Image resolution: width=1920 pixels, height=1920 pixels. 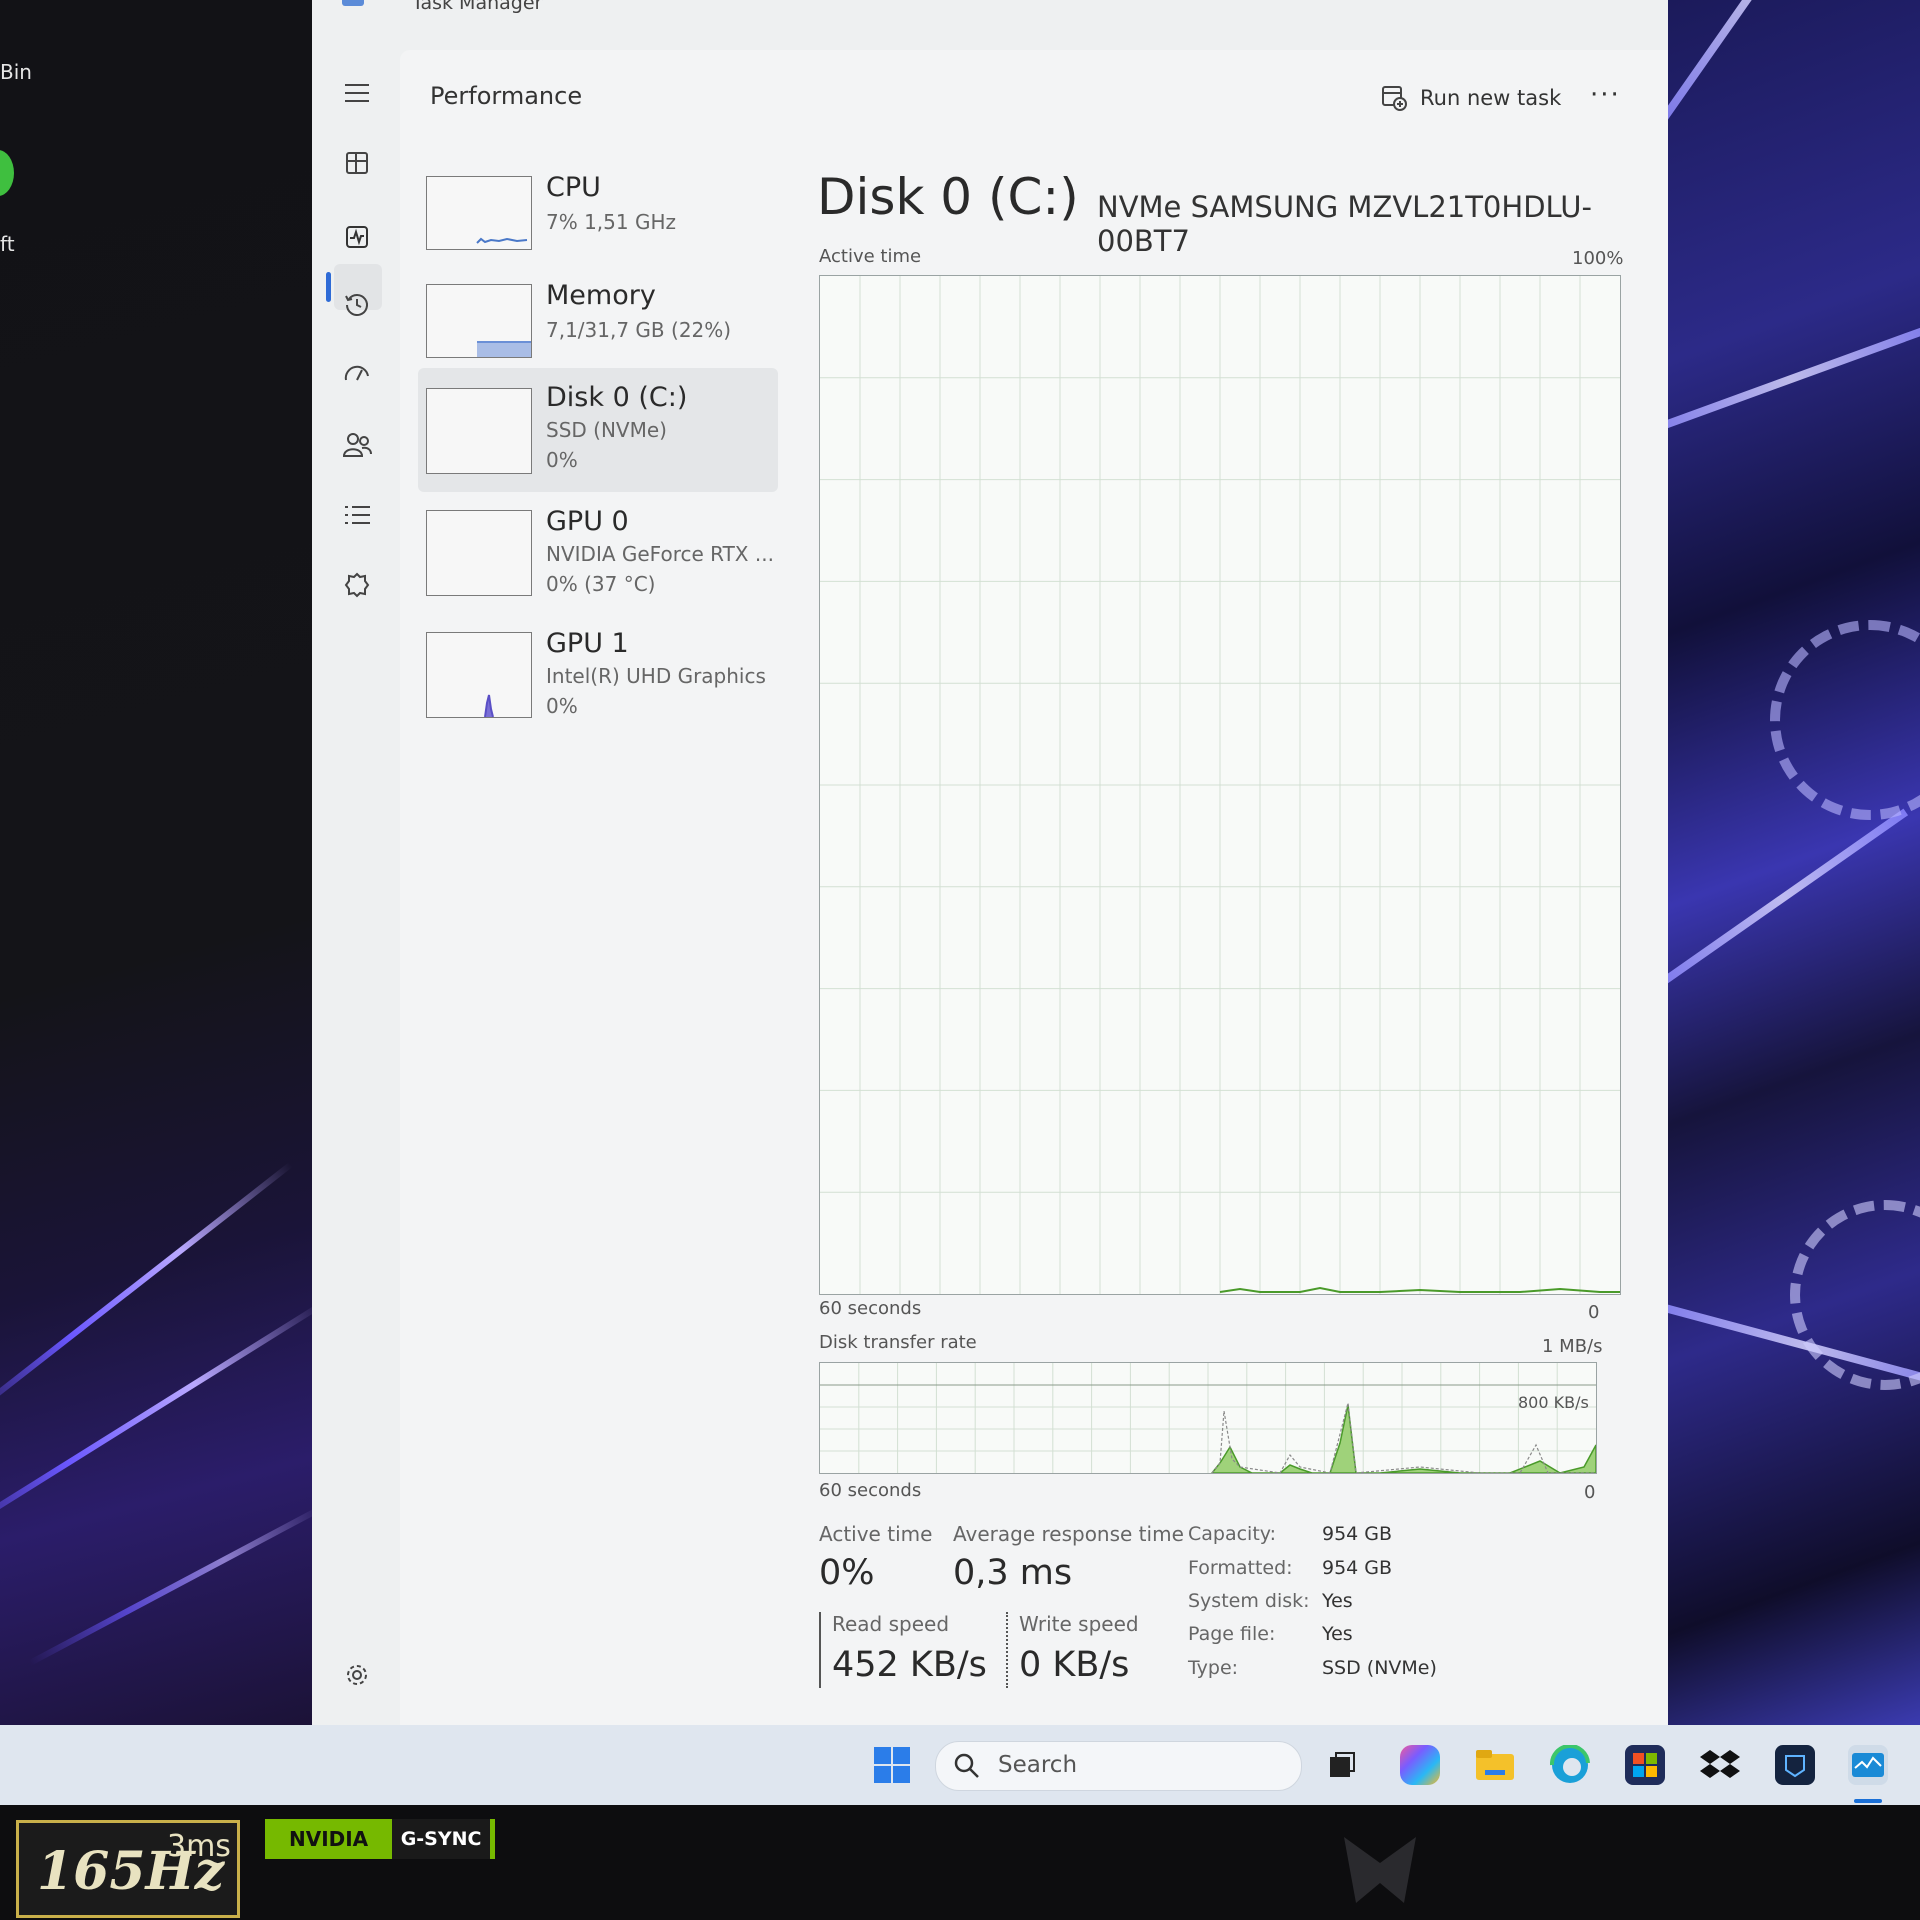 I want to click on run-new-task-button: Run new task, so click(x=1470, y=98).